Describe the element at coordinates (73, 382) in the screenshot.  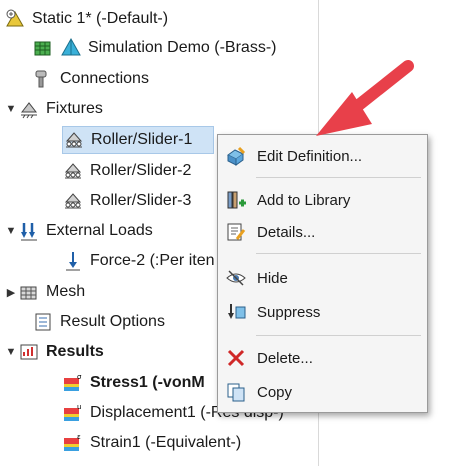
I see `stress-plot-icon: σ` at that location.